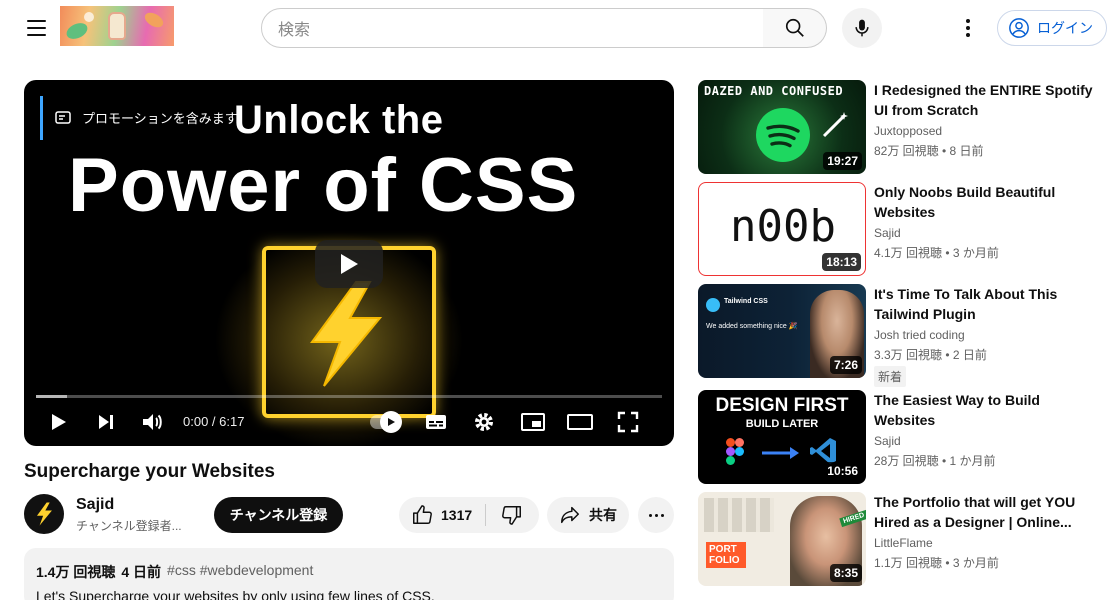 The height and width of the screenshot is (600, 1109). What do you see at coordinates (930, 355) in the screenshot?
I see `video-meta: 3.3万 回視聴 • 2 日前` at bounding box center [930, 355].